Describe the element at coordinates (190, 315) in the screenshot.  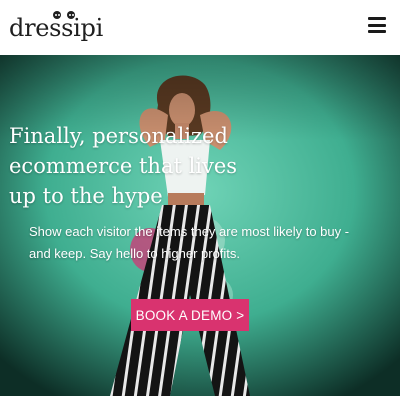
I see `book-a-demo-button: BOOK A DEMO >` at that location.